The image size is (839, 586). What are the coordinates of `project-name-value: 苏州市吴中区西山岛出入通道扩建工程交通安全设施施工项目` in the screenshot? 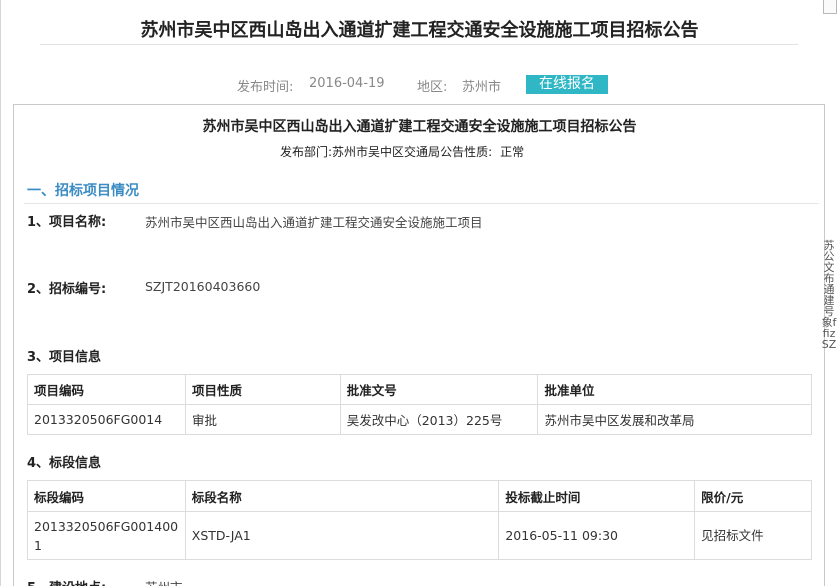 It's located at (314, 222).